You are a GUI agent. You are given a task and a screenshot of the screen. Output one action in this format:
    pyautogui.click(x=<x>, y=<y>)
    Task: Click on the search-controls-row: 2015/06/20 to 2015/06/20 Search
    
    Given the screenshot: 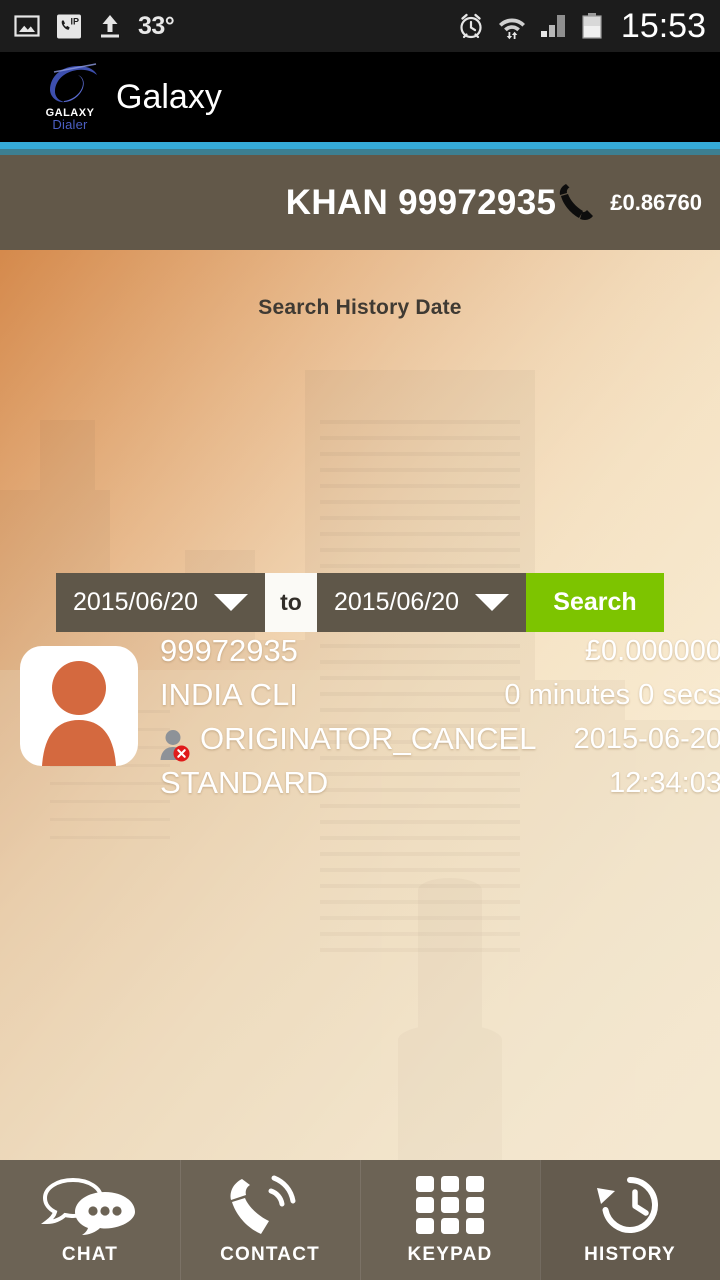 What is the action you would take?
    pyautogui.click(x=360, y=602)
    